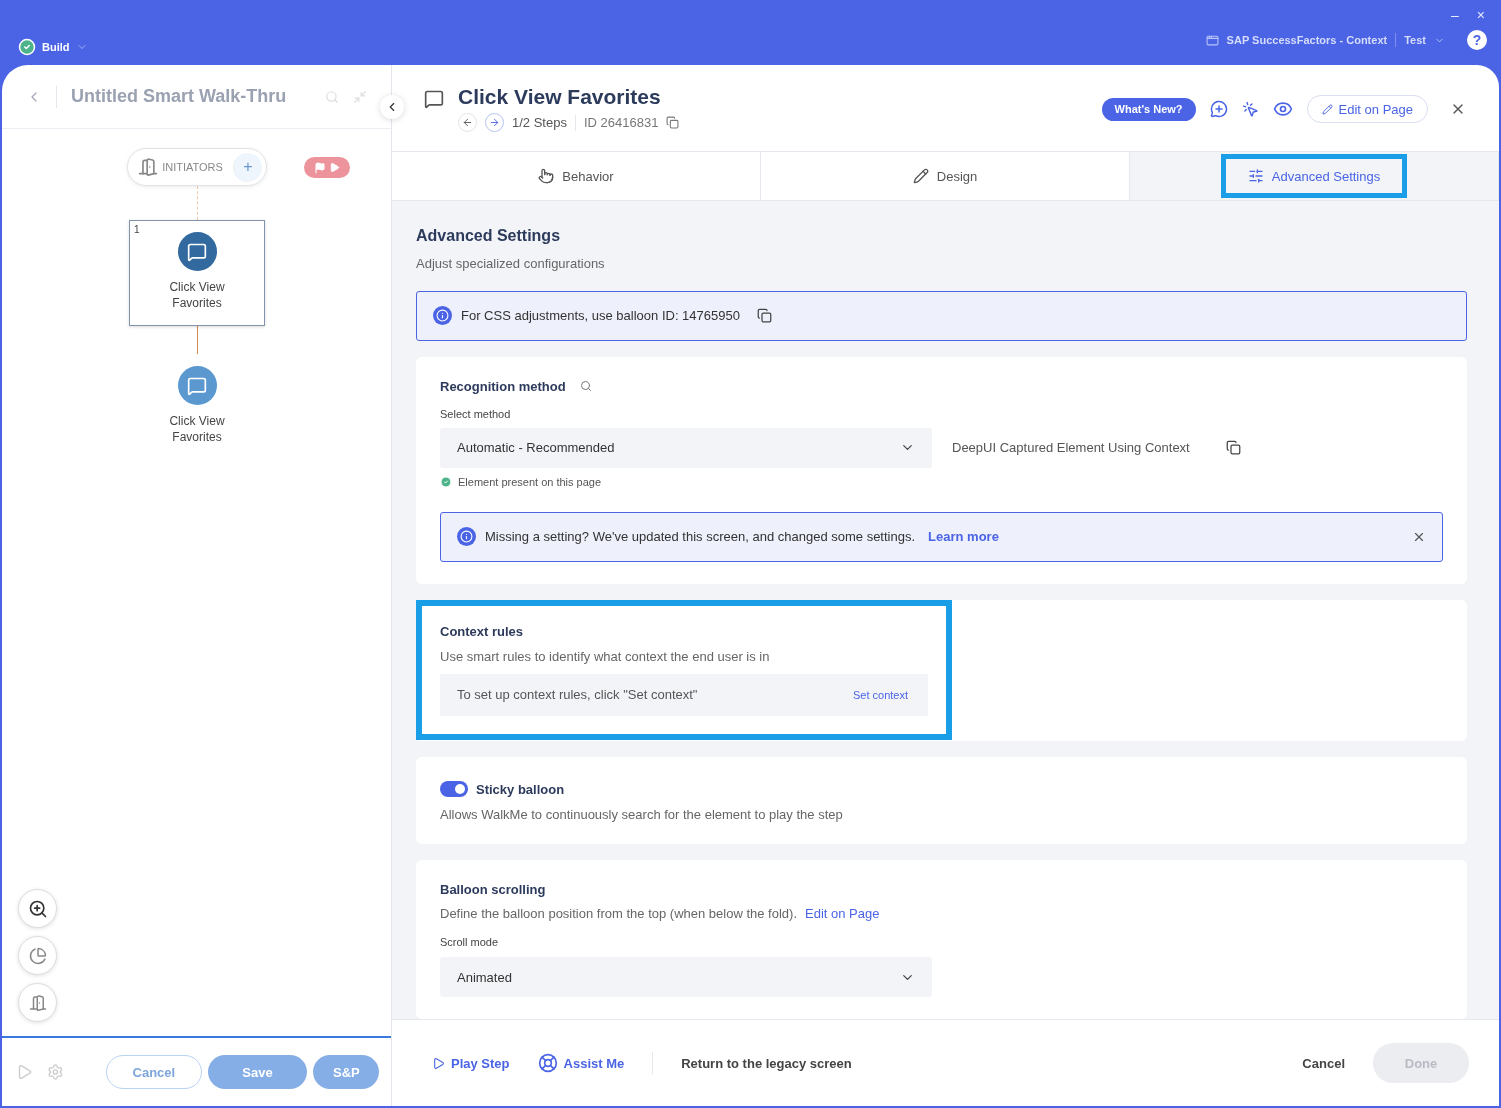 The image size is (1501, 1108). Describe the element at coordinates (476, 413) in the screenshot. I see `field-label: Select method` at that location.